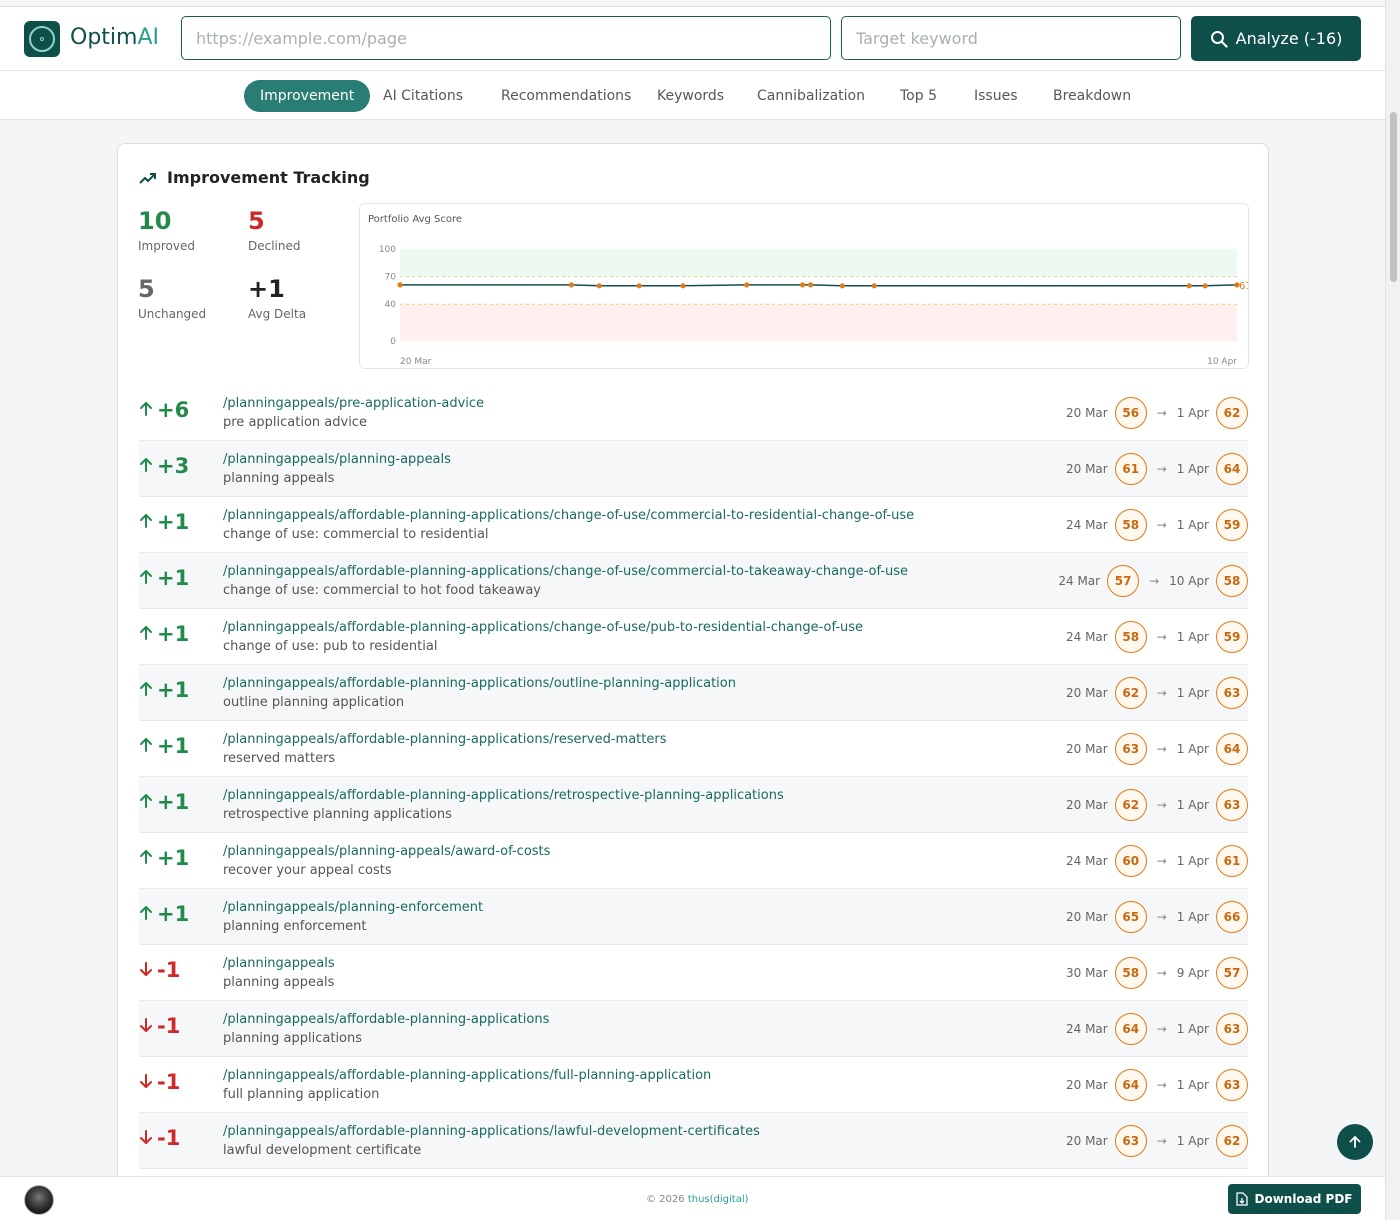  I want to click on score-comparison: 20 Mar 63 → 1 Apr 62, so click(1157, 1141).